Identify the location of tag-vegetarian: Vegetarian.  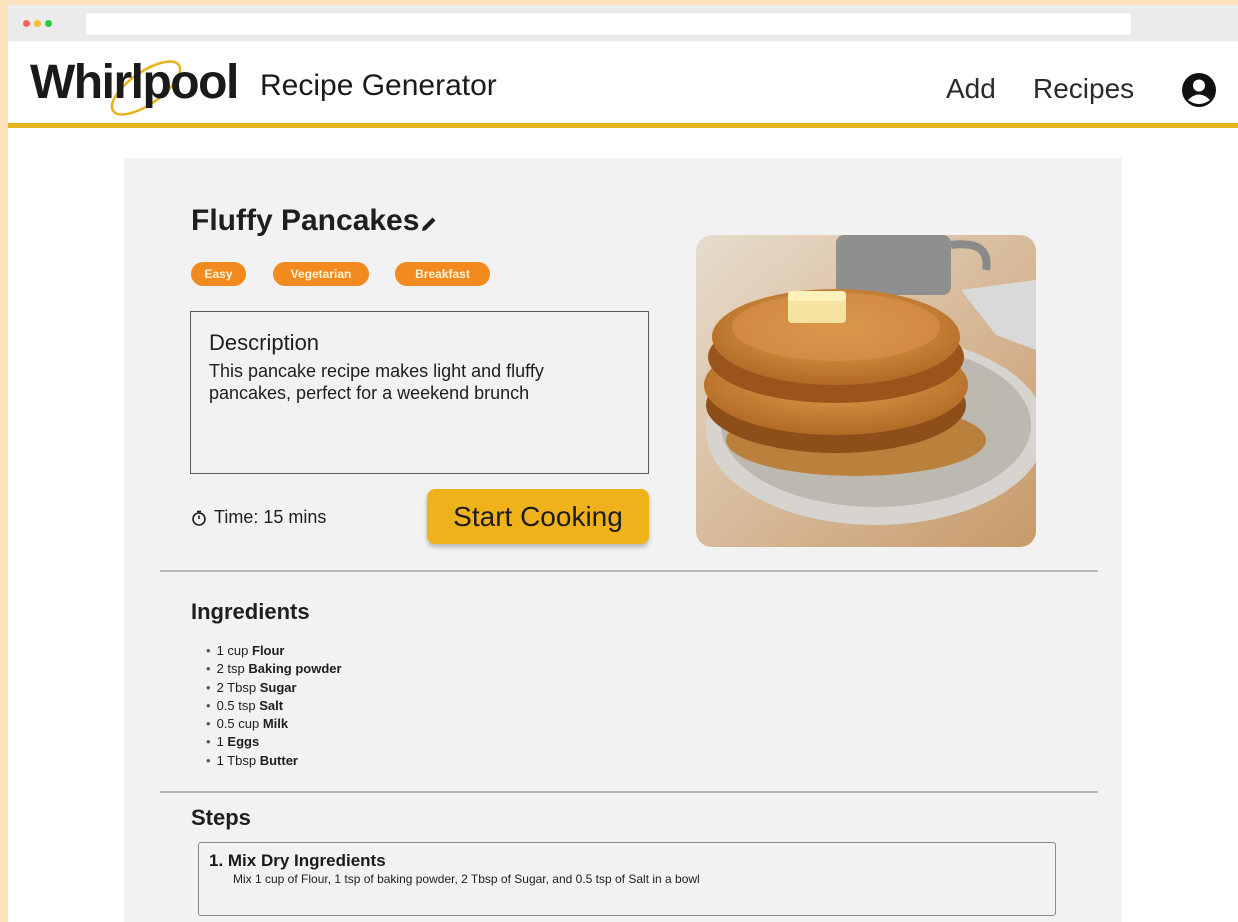
(321, 274).